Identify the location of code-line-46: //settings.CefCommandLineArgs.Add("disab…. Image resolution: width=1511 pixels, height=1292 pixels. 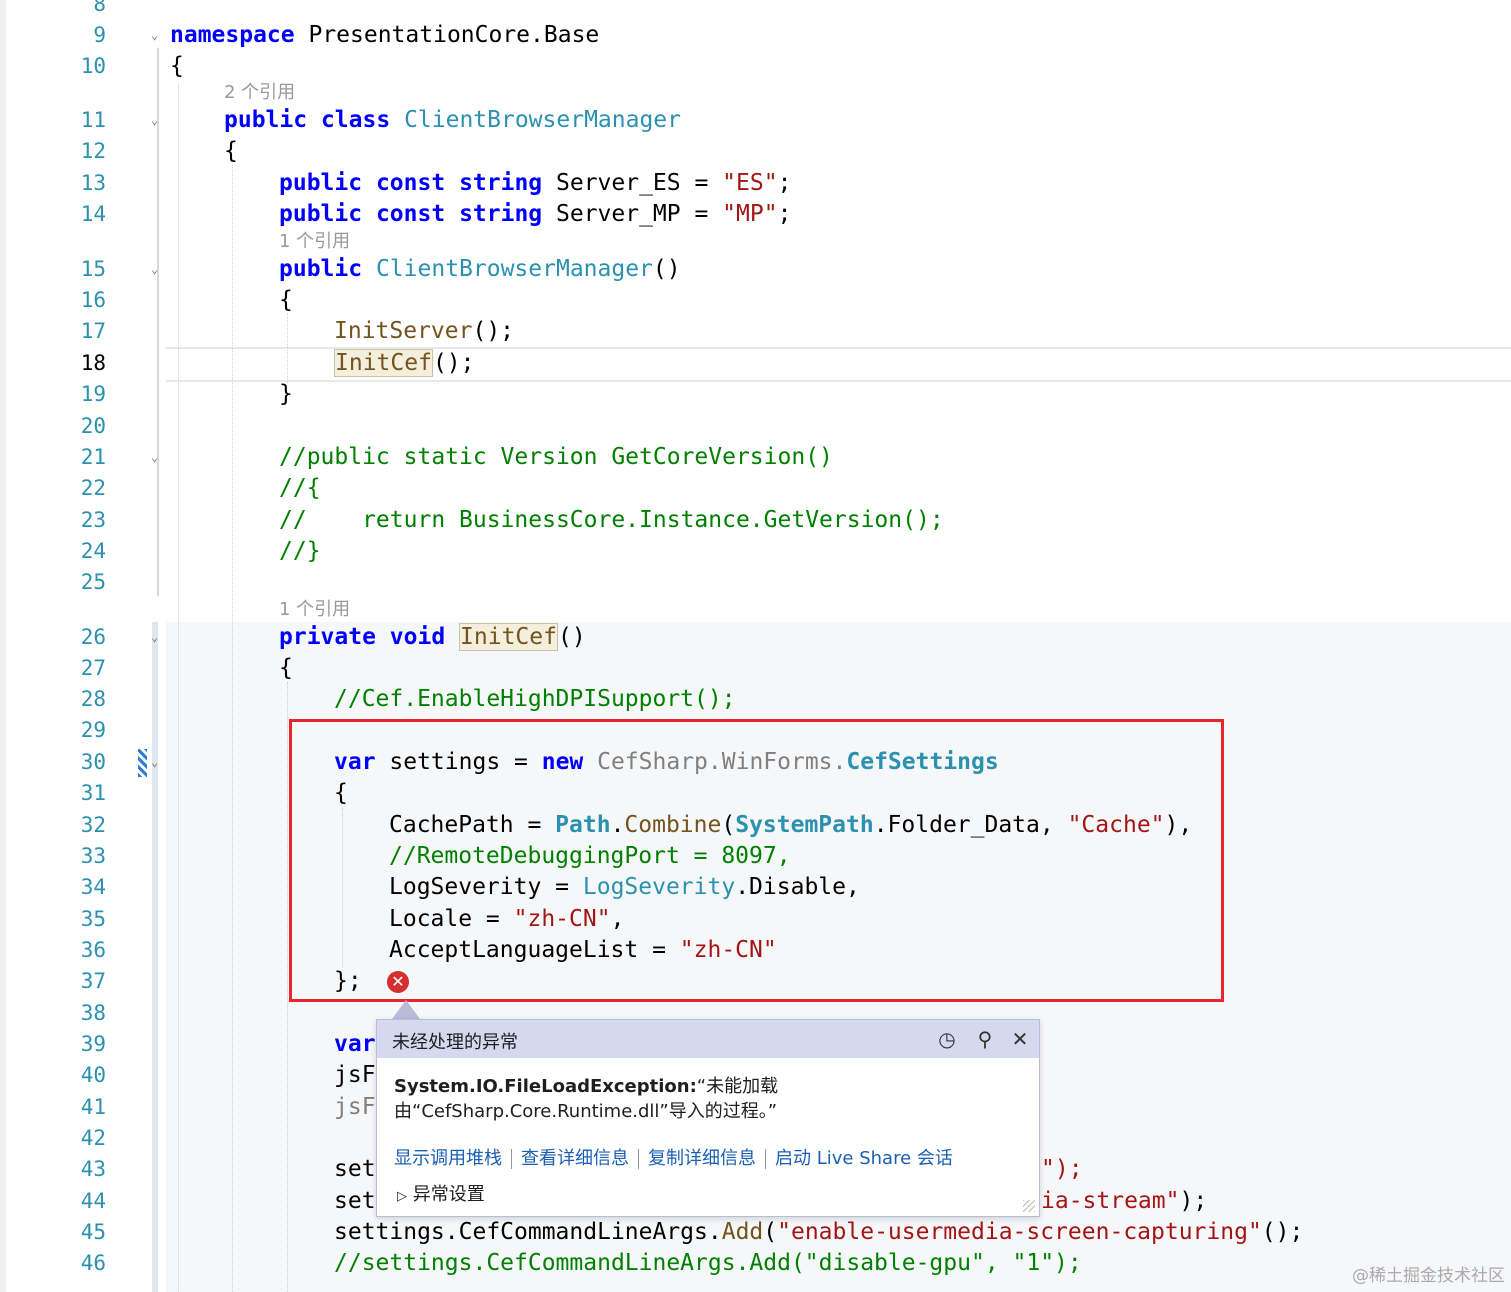
(708, 1263).